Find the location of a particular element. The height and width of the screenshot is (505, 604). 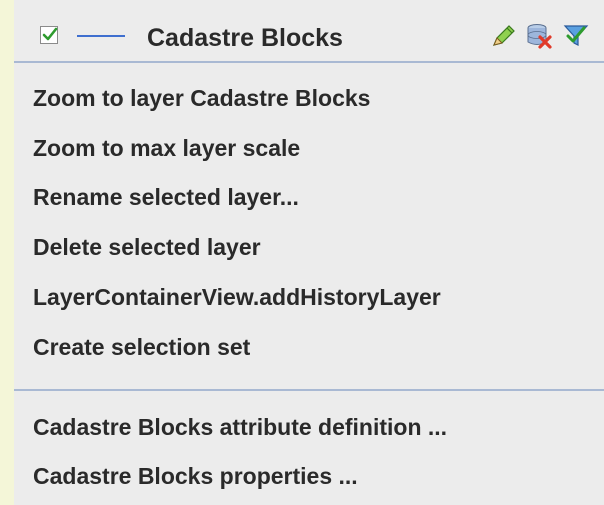

checkmark-icon is located at coordinates (50, 34).